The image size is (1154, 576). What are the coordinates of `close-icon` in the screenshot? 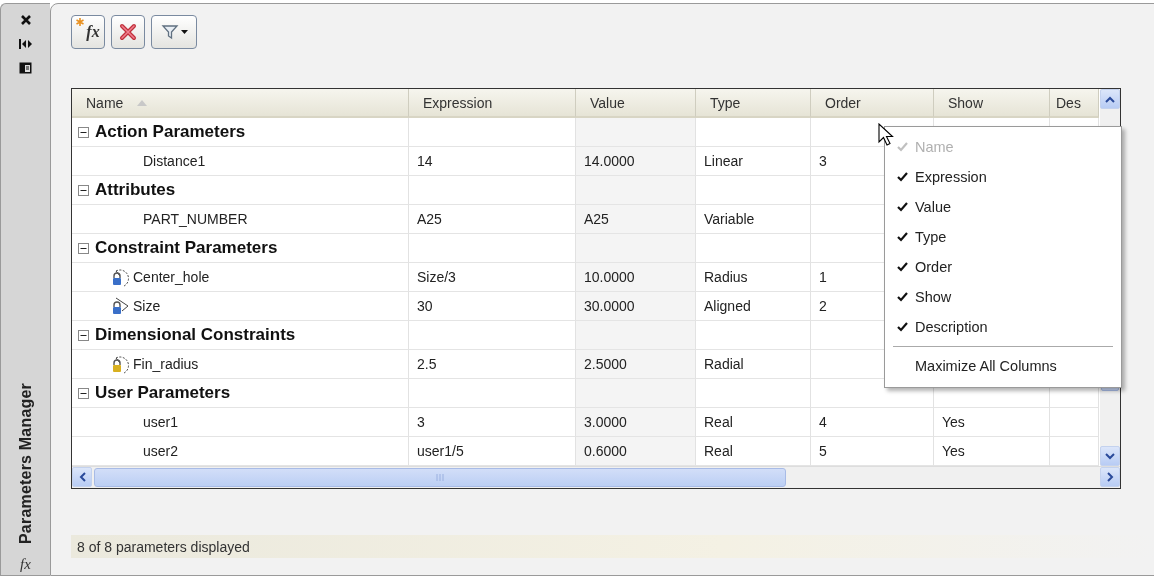 It's located at (25, 20).